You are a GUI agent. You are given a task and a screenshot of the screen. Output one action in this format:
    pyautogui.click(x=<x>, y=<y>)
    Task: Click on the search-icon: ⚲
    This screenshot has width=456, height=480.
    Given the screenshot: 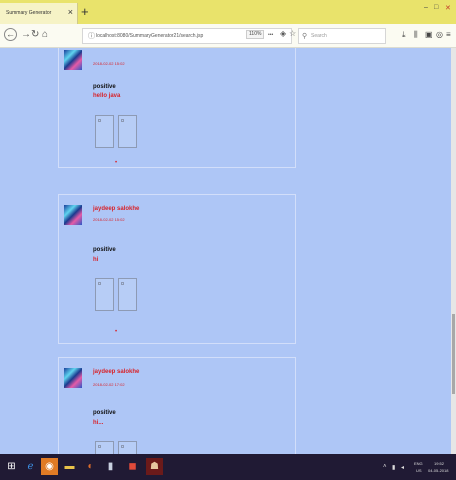 What is the action you would take?
    pyautogui.click(x=305, y=36)
    